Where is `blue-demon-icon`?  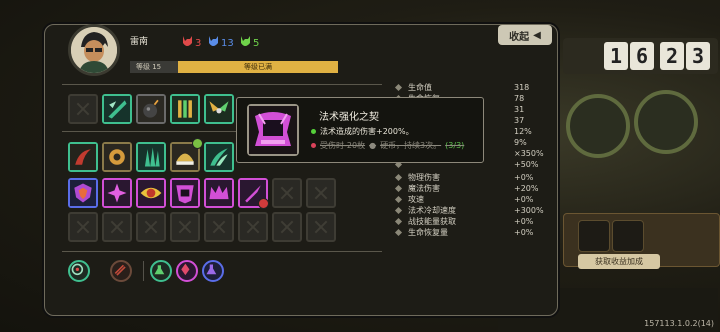
blue-demon-icon is located at coordinates (213, 43).